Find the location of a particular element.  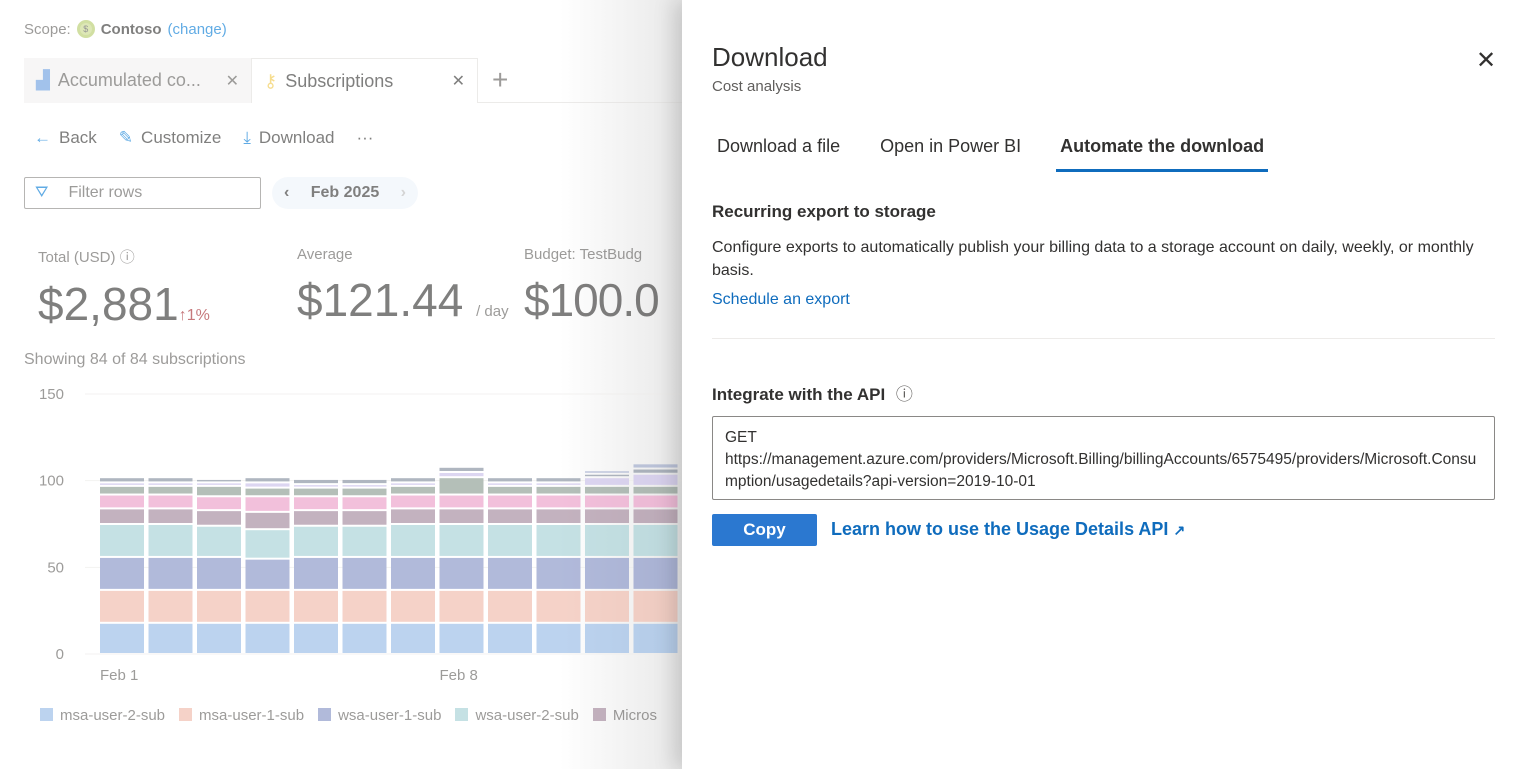

download-button: ⤓ Download is located at coordinates (288, 138).